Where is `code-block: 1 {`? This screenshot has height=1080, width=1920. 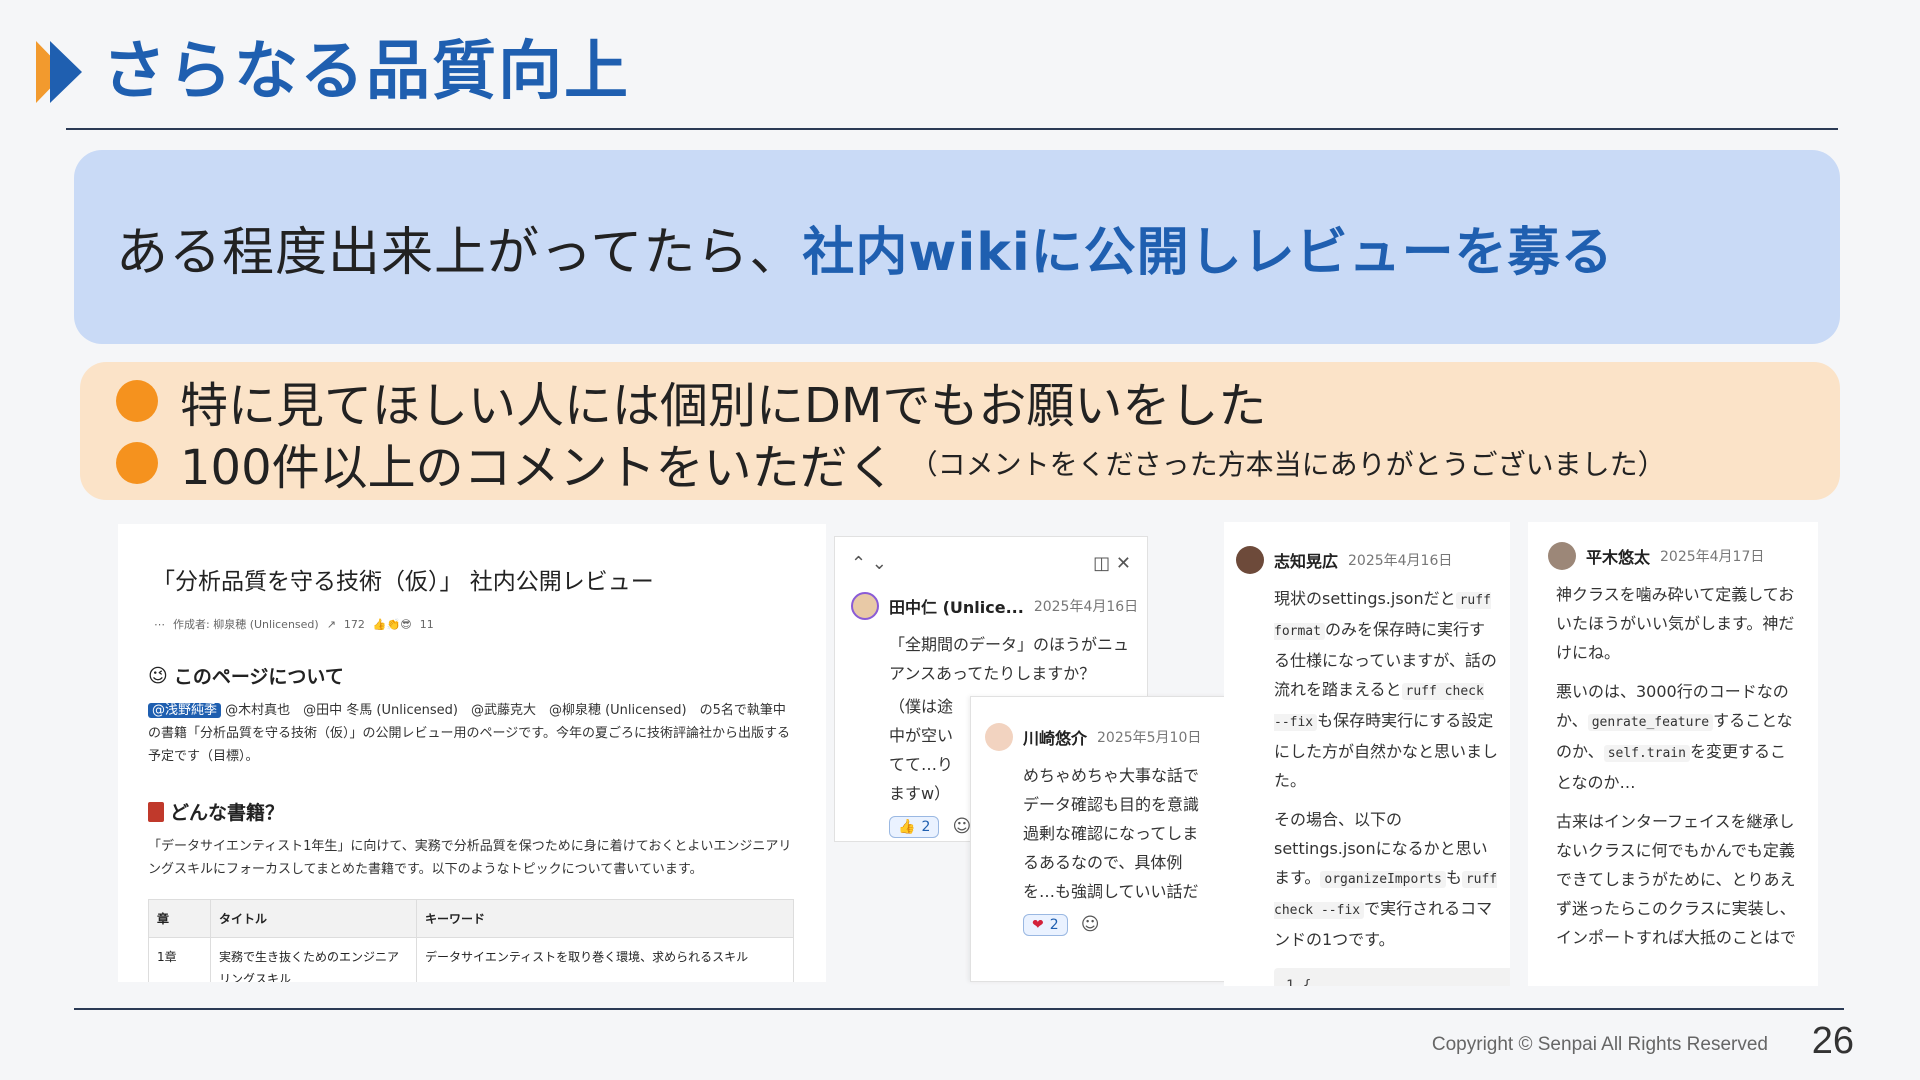
code-block: 1 { is located at coordinates (1392, 977).